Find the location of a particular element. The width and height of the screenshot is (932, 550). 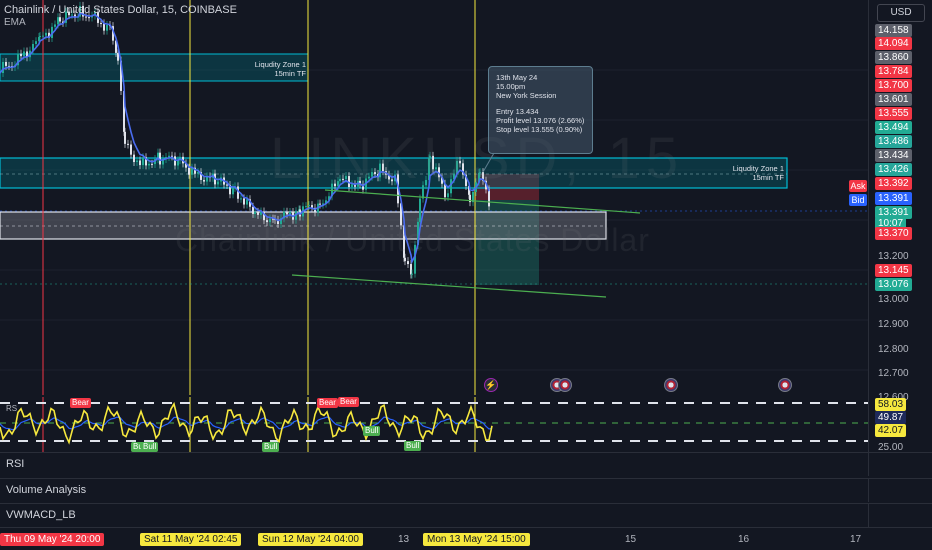

zone-label-top-line1: Liqudity Zone 1 is located at coordinates (280, 64).